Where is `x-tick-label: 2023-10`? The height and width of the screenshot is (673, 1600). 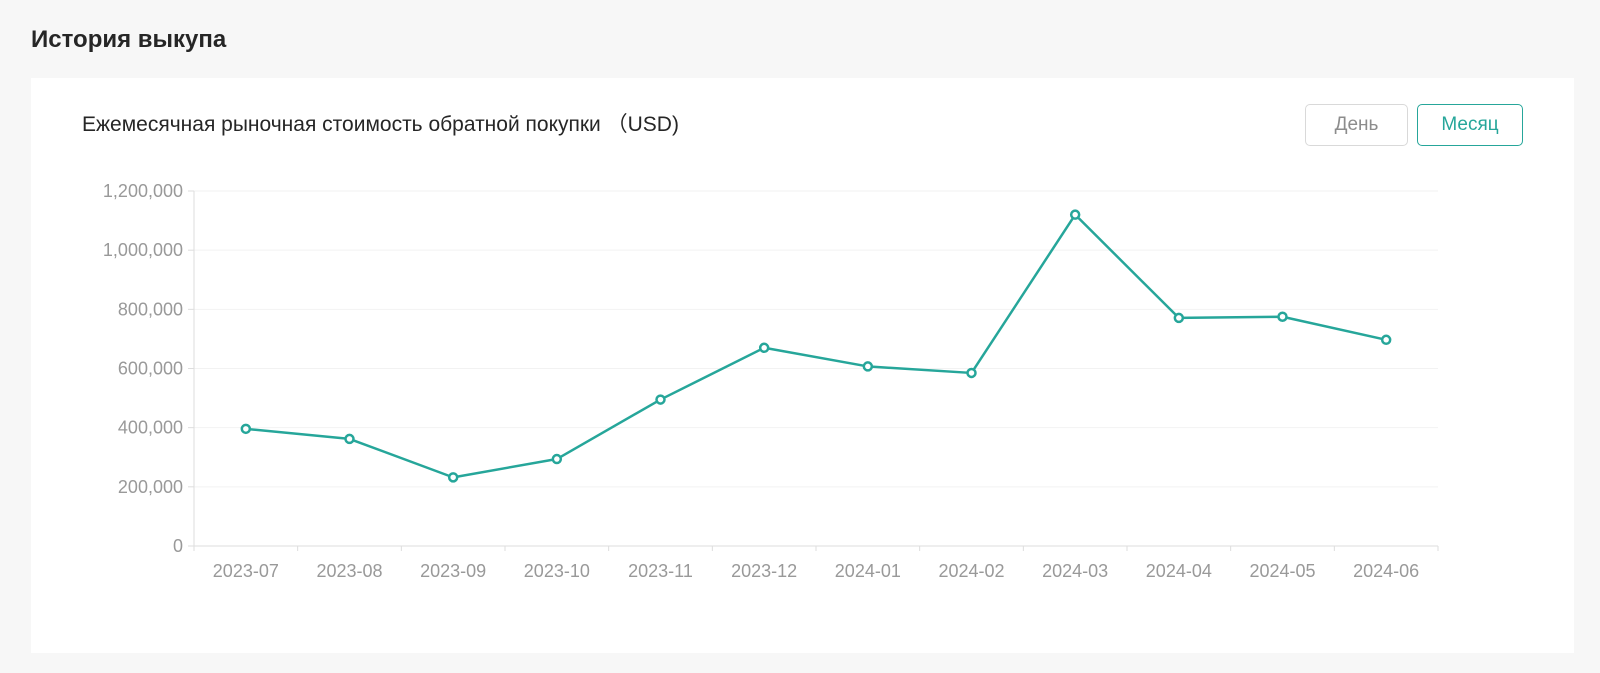
x-tick-label: 2023-10 is located at coordinates (557, 571).